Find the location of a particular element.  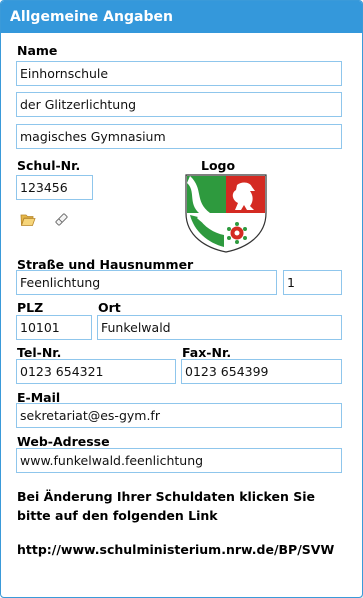

phone-field: 0123 654321 is located at coordinates (96, 371).